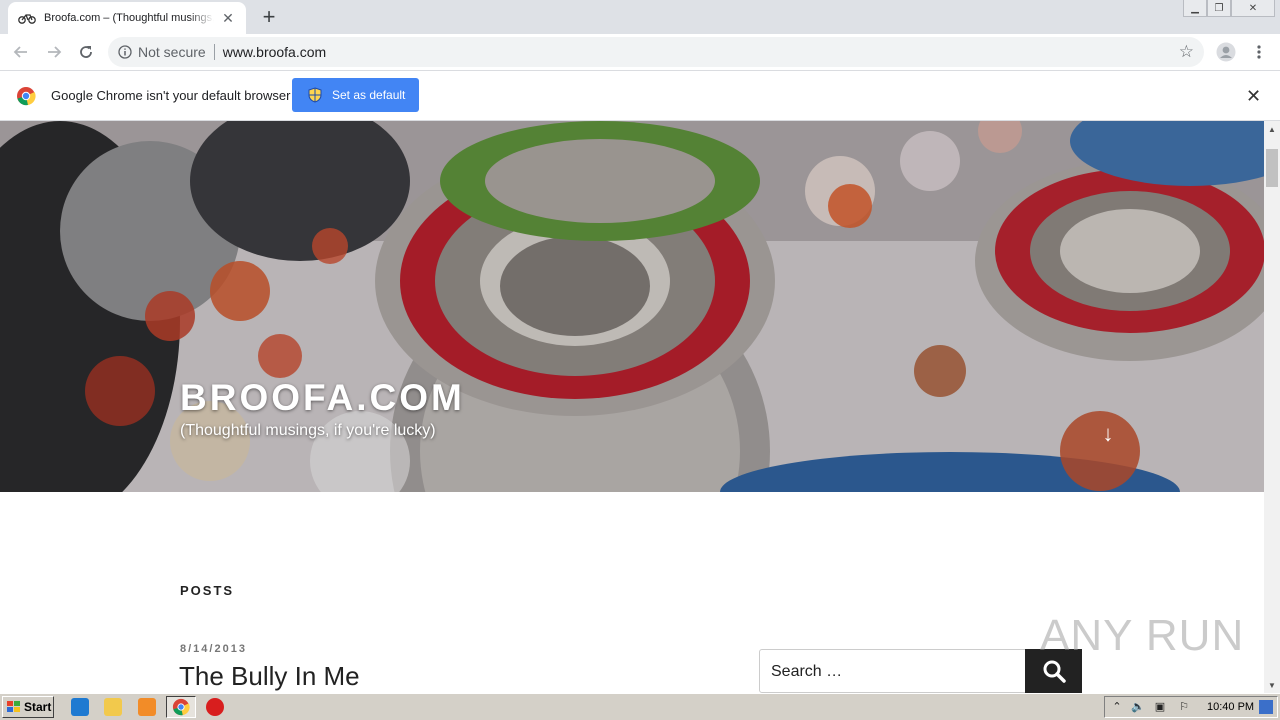 The height and width of the screenshot is (720, 1280). What do you see at coordinates (80, 707) in the screenshot?
I see `ie-icon` at bounding box center [80, 707].